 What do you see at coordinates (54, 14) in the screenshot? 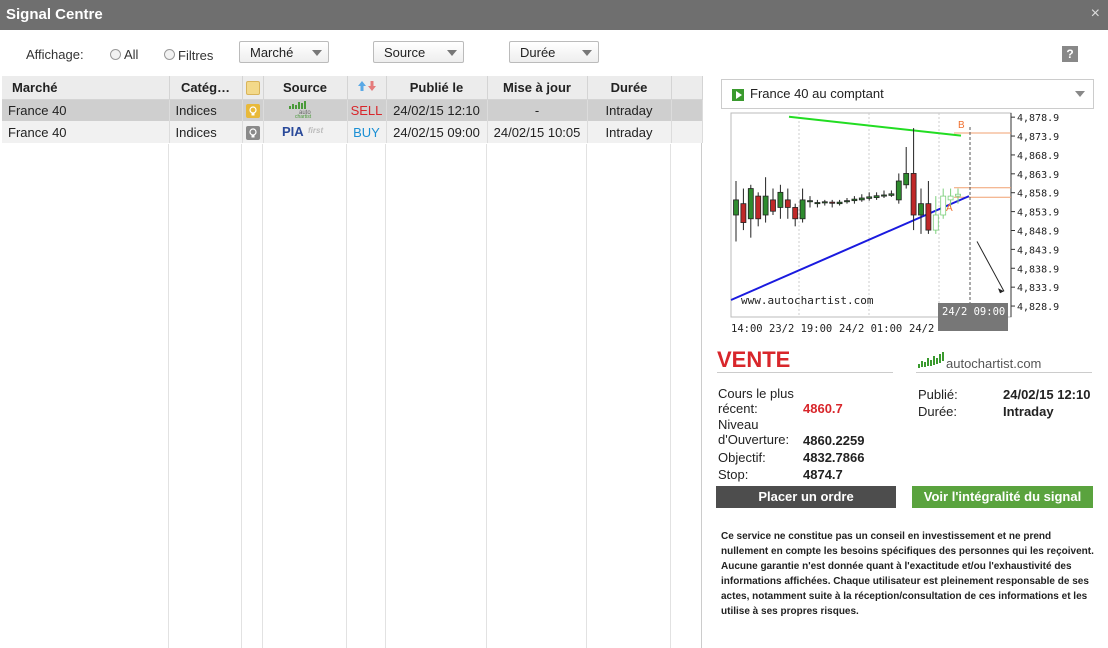
I see `window-title: Signal Centre` at bounding box center [54, 14].